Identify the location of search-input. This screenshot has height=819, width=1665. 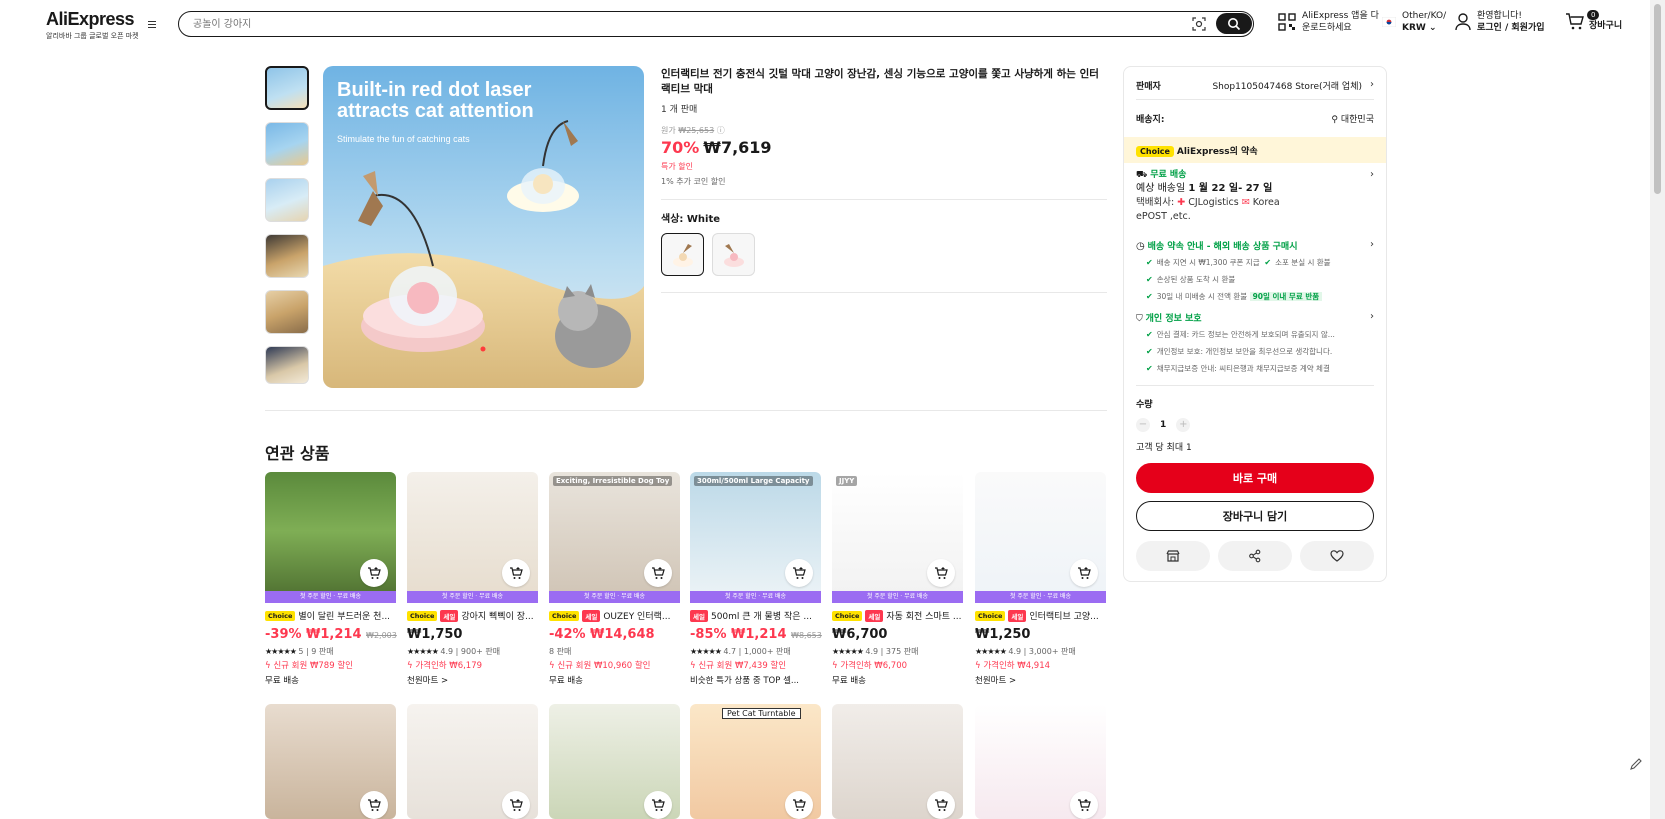
(643, 24).